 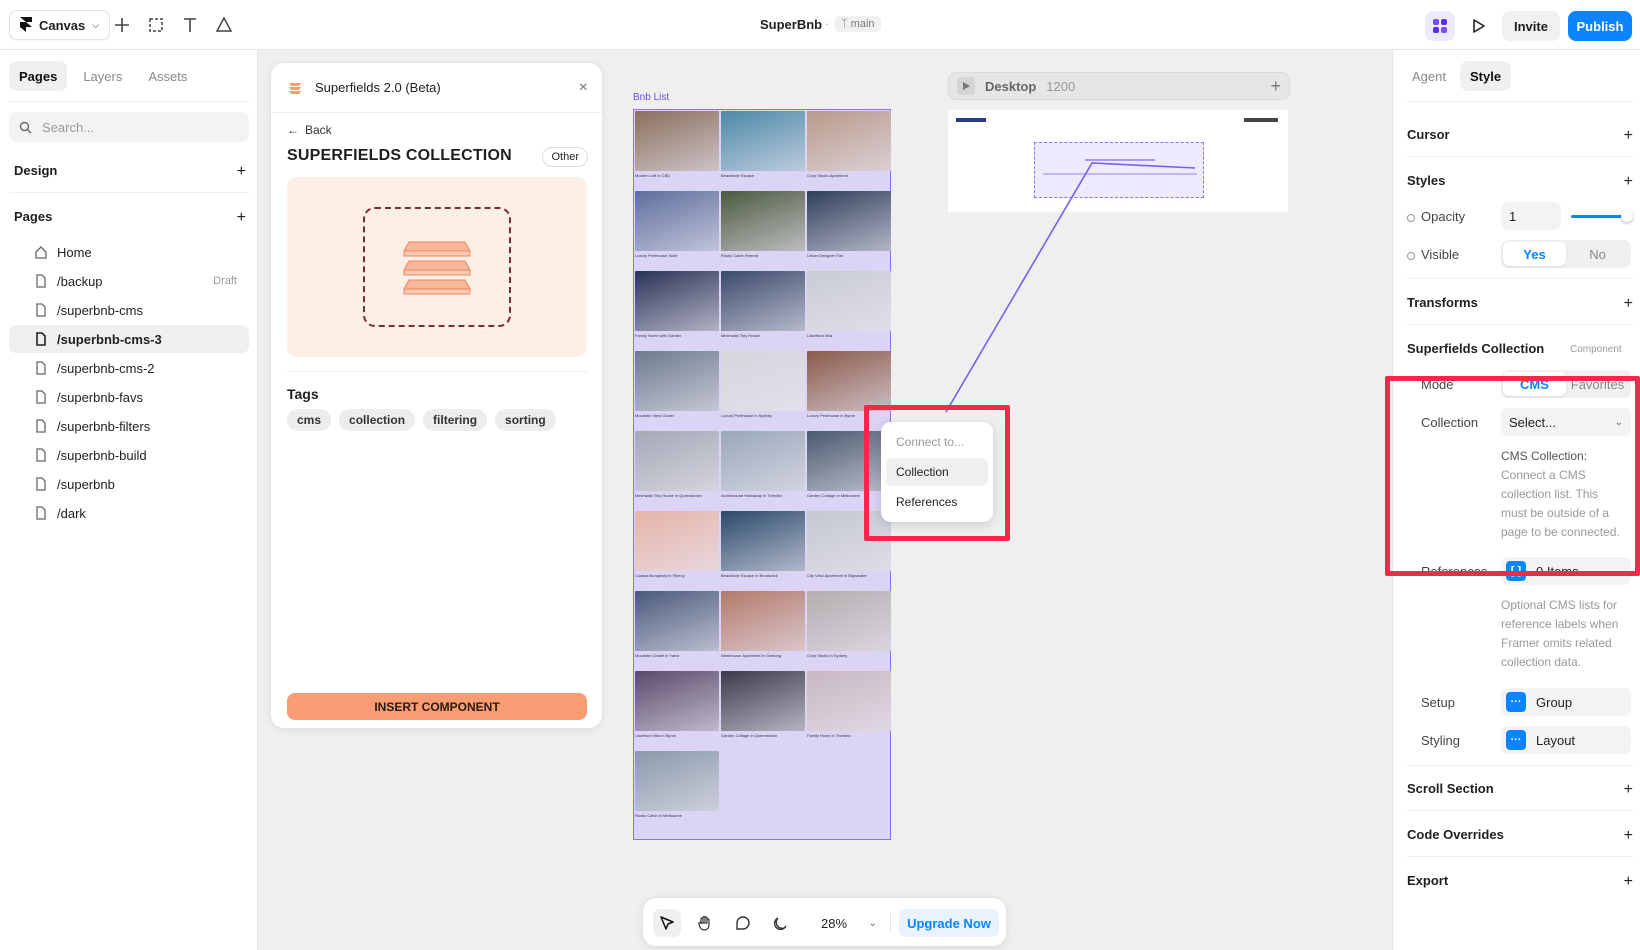 I want to click on label-text: Opacity, so click(x=1443, y=216).